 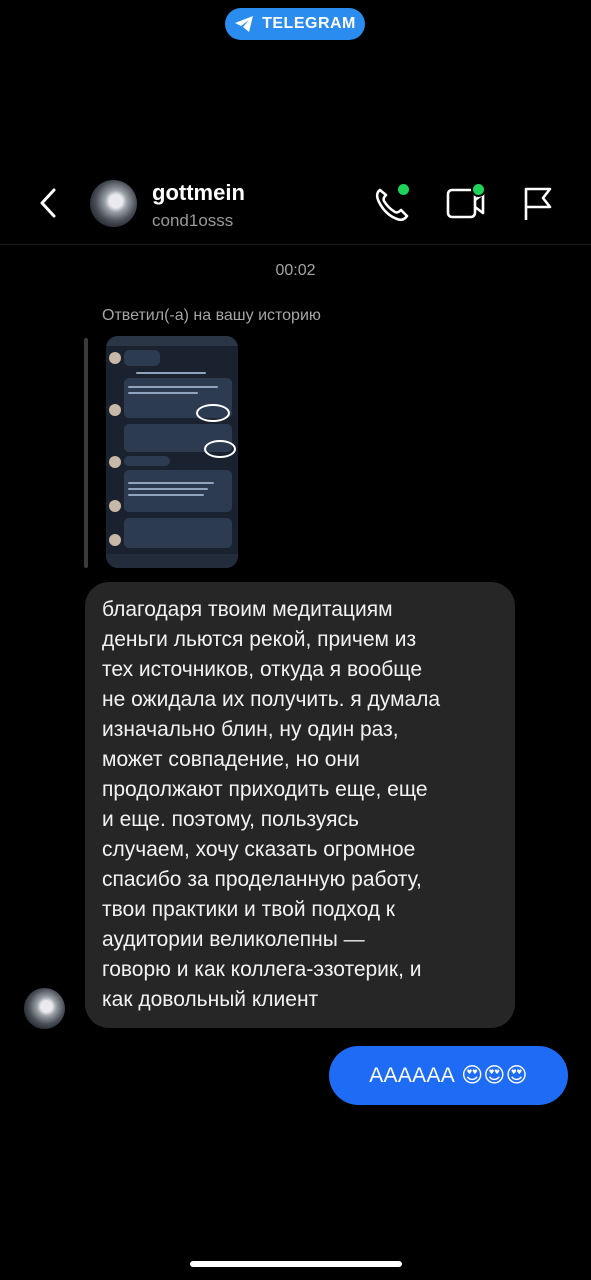 I want to click on chat-header: gottmein cond1osss, so click(x=295, y=207).